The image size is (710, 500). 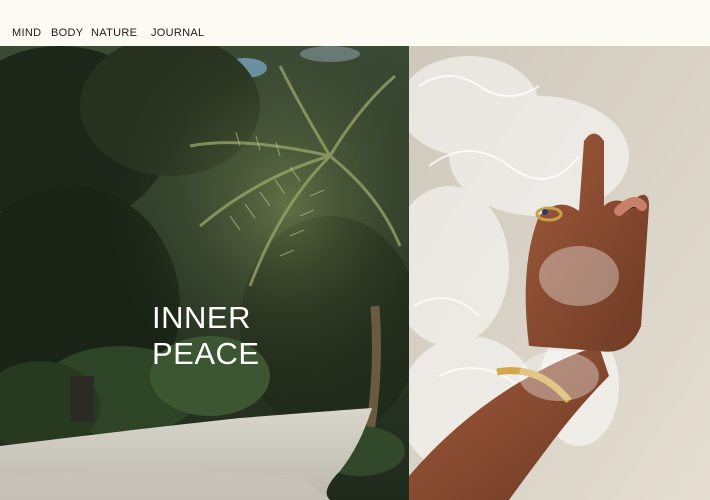 I want to click on hero-title: INNER PEACE, so click(x=206, y=336).